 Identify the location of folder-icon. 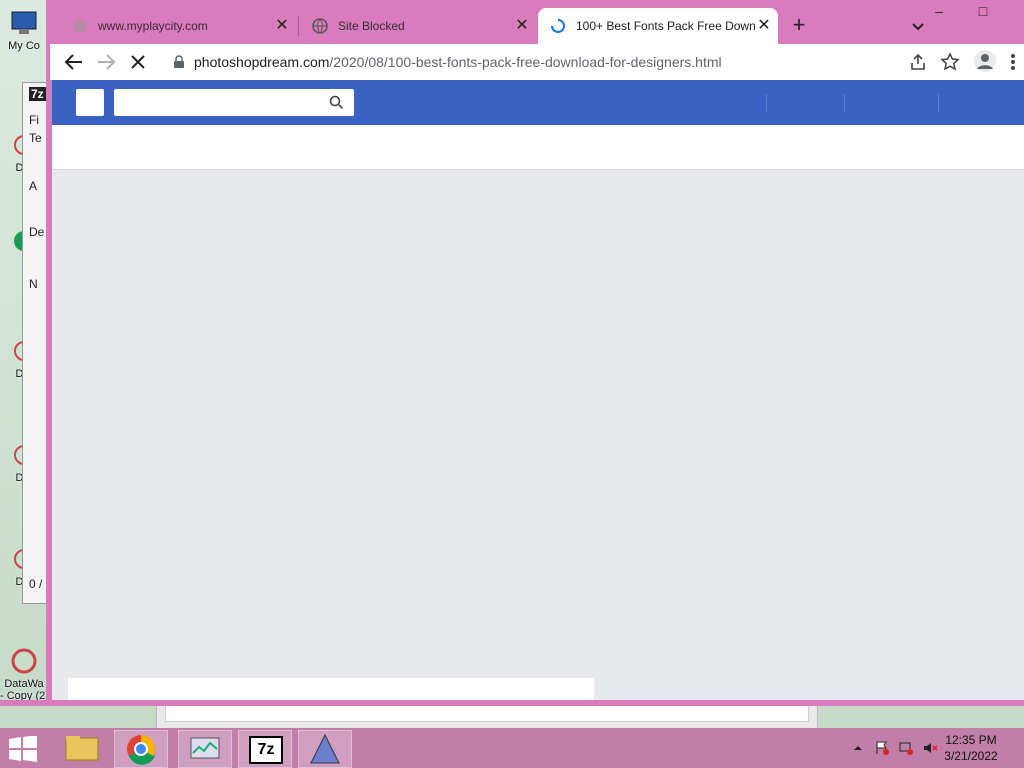
(82, 748).